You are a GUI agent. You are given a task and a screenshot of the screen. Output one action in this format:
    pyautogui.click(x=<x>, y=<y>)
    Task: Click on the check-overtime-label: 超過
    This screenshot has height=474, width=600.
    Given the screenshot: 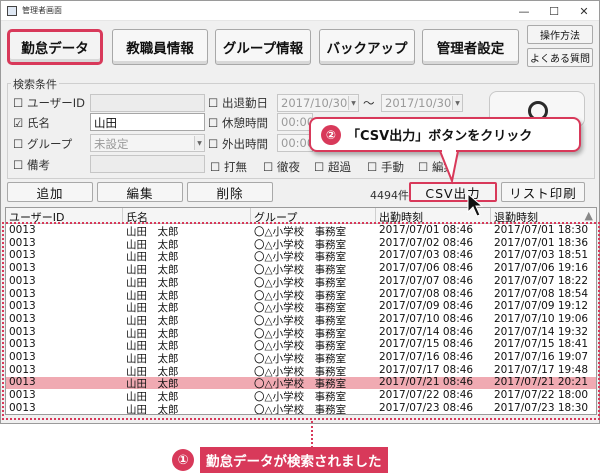 What is the action you would take?
    pyautogui.click(x=339, y=167)
    